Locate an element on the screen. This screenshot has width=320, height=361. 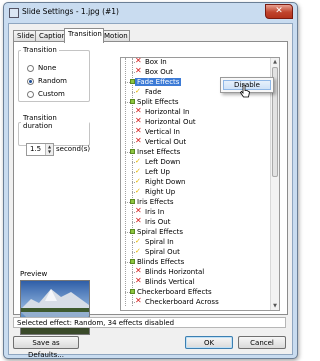
tree-item-label: Fade is located at coordinates (153, 92).